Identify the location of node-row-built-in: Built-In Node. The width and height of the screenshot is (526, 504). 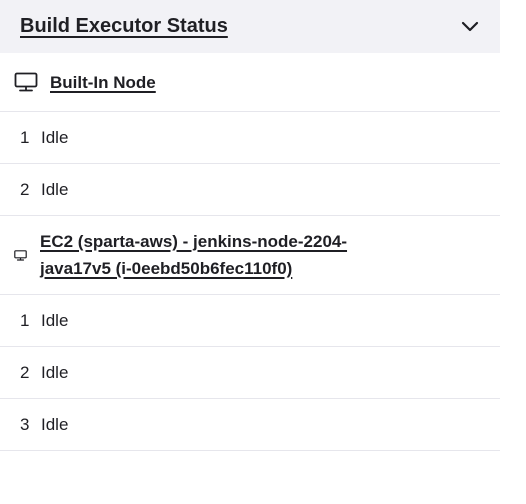
(250, 82).